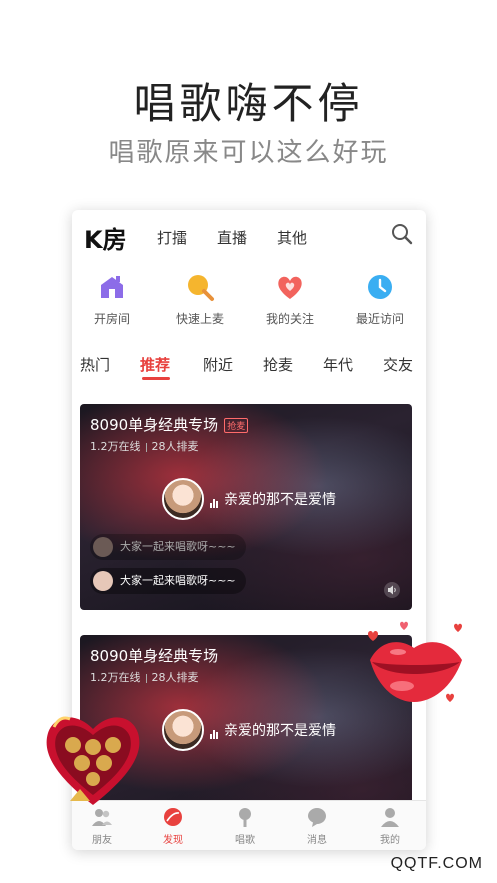 This screenshot has width=497, height=883. Describe the element at coordinates (236, 425) in the screenshot. I see `room-badge: 抢麦` at that location.